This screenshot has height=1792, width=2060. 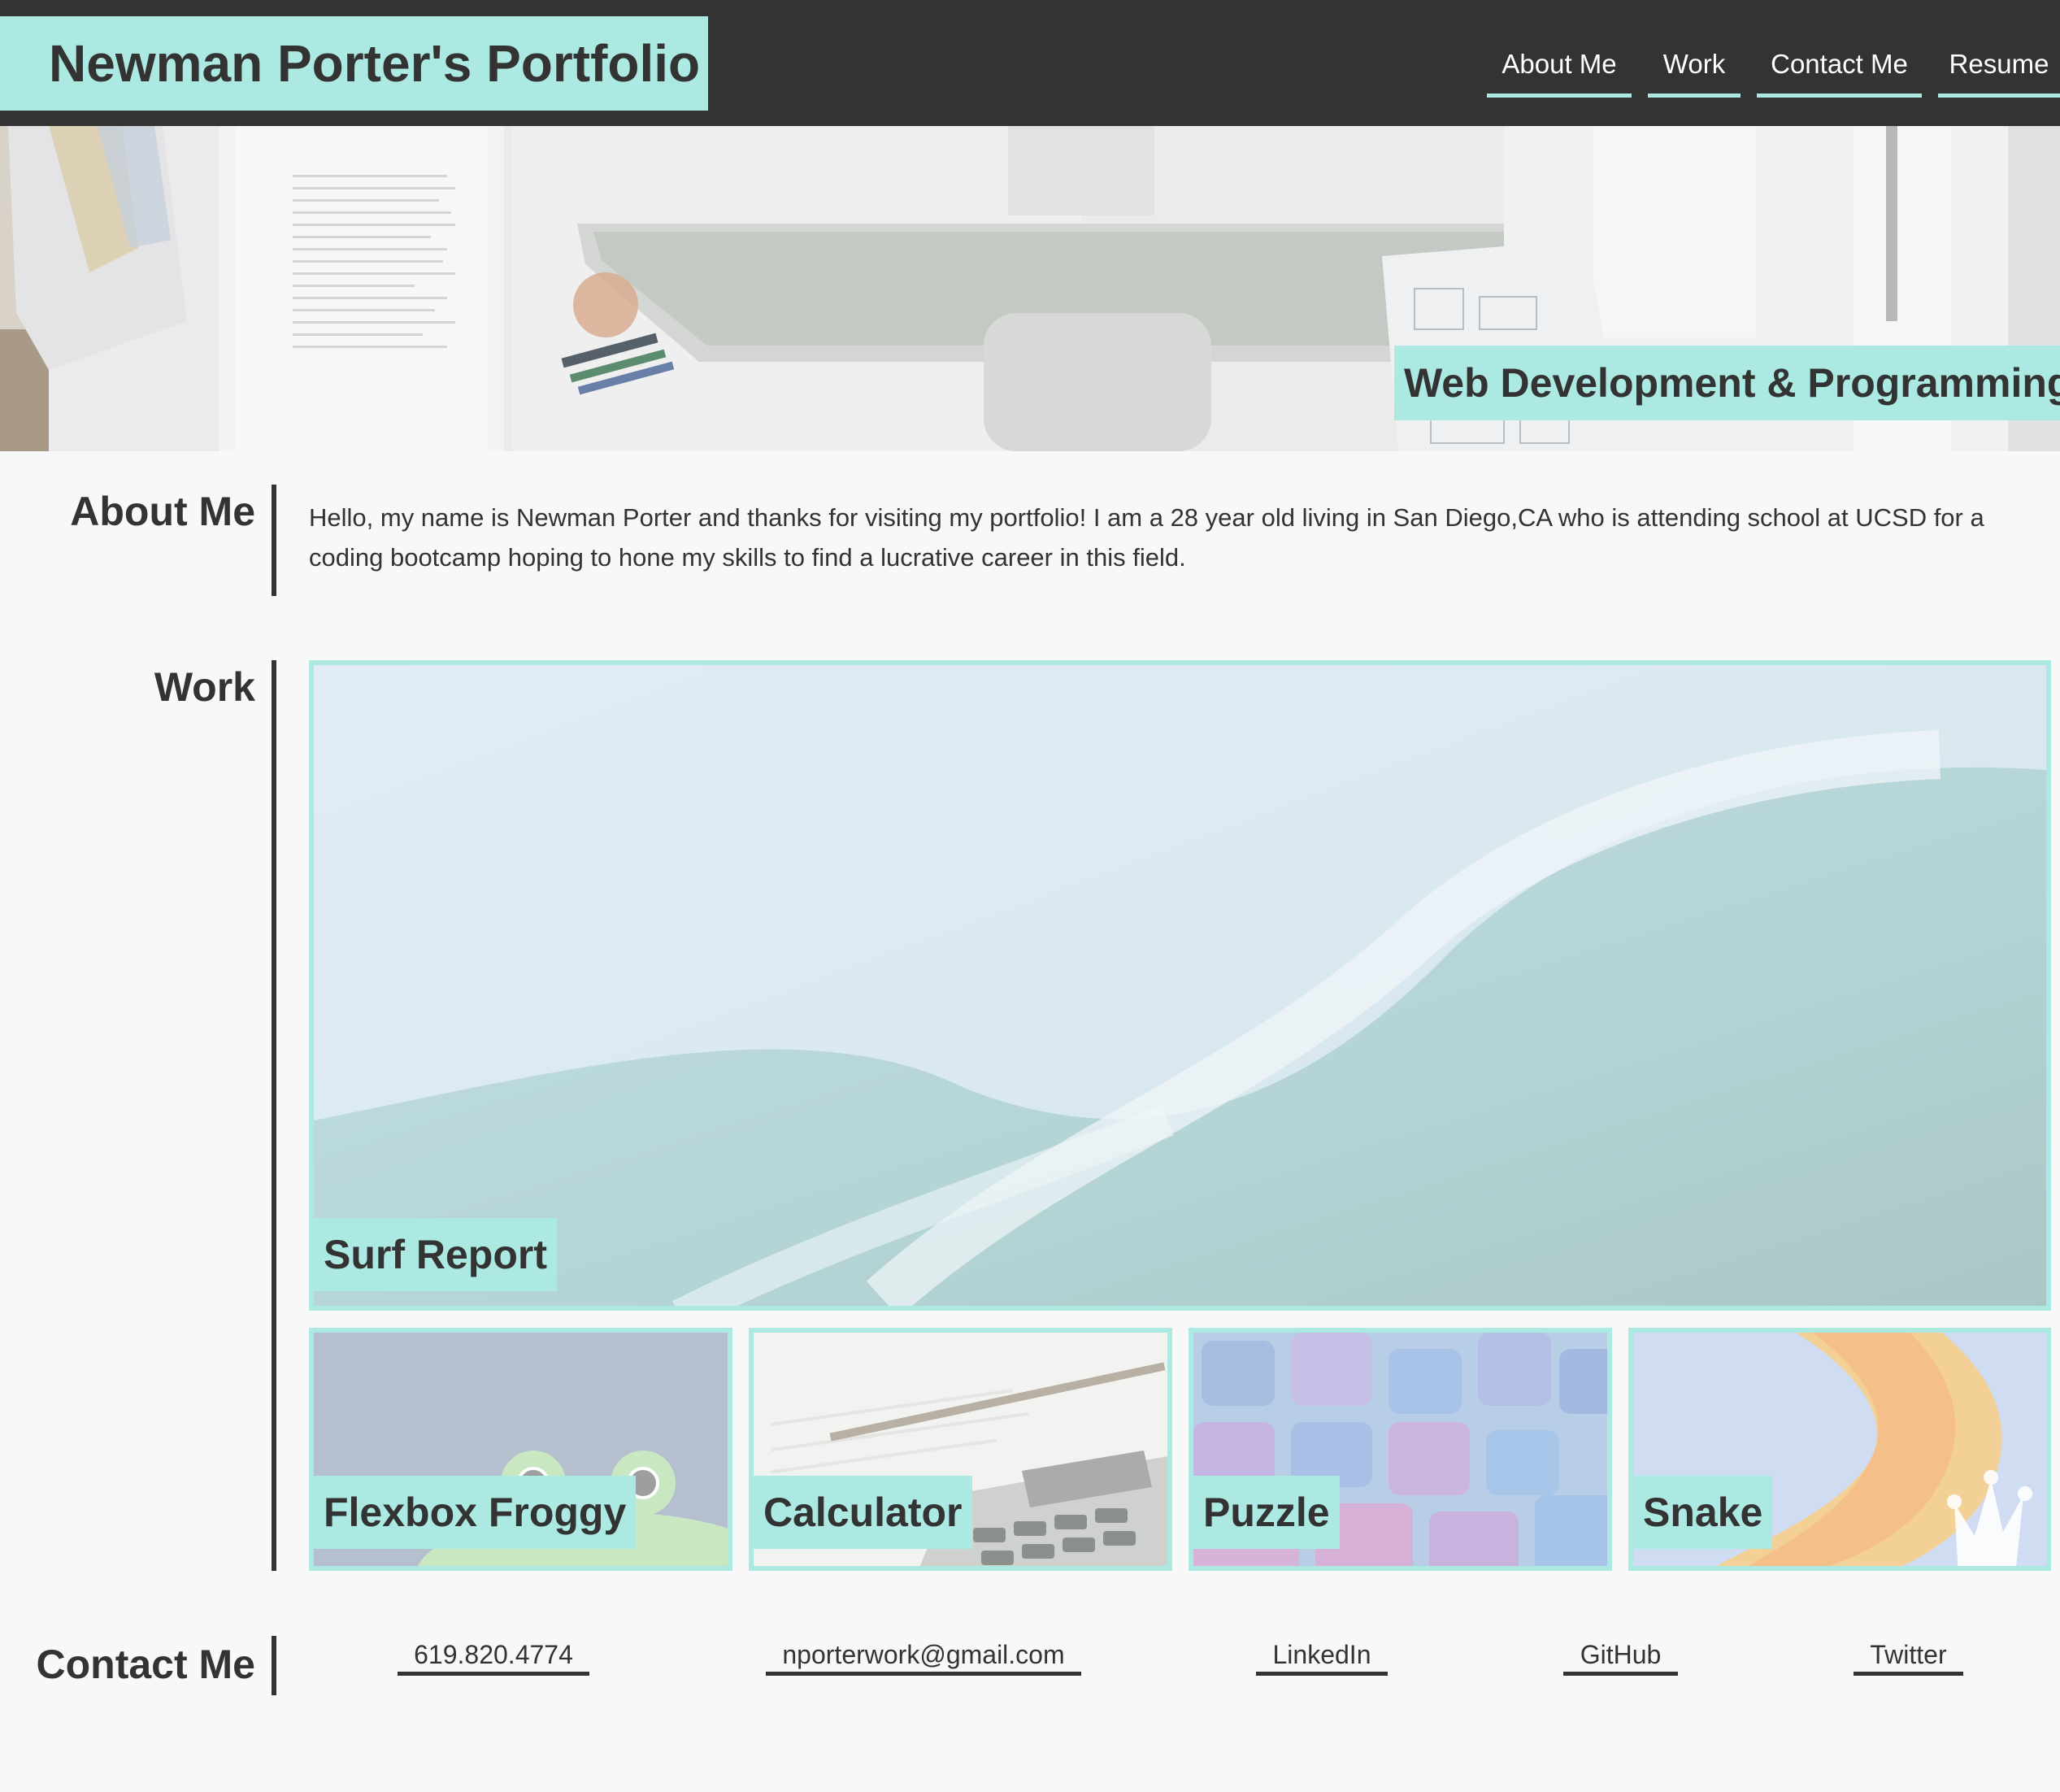 I want to click on main-nav: About Me Work Contact Me Resume, so click(x=1030, y=63).